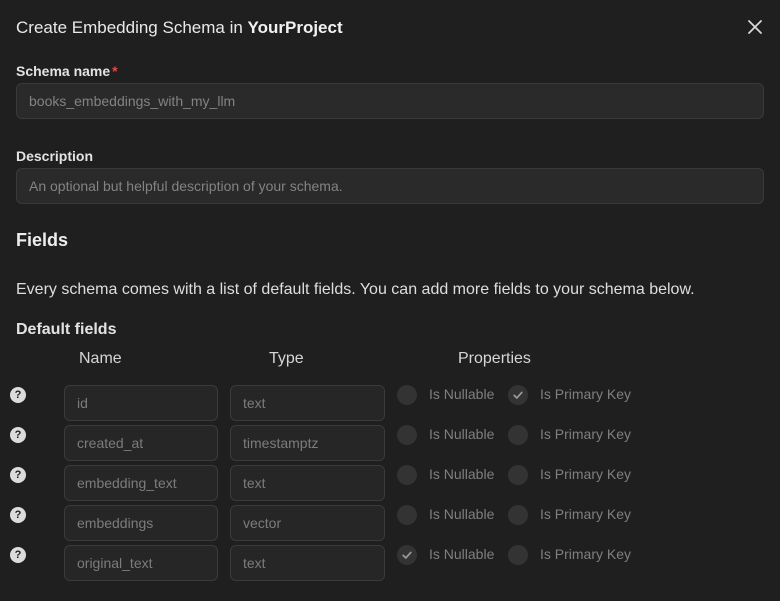 This screenshot has width=780, height=601. What do you see at coordinates (55, 156) in the screenshot?
I see `description-label: Description` at bounding box center [55, 156].